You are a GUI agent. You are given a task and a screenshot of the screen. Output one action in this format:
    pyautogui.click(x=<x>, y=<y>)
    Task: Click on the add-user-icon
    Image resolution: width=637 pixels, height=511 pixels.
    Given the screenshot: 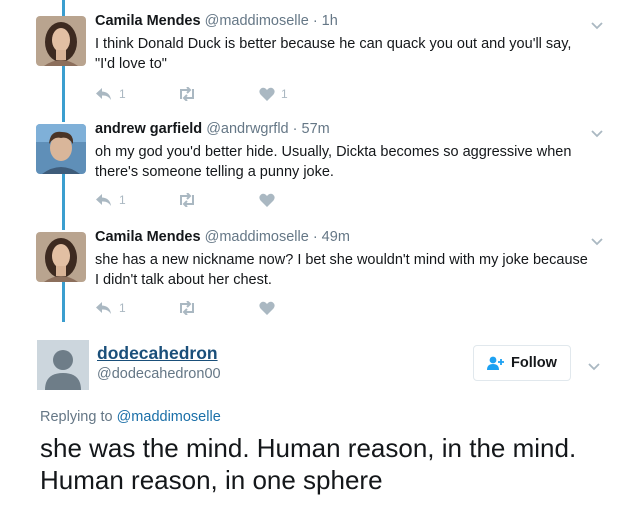 What is the action you would take?
    pyautogui.click(x=496, y=363)
    